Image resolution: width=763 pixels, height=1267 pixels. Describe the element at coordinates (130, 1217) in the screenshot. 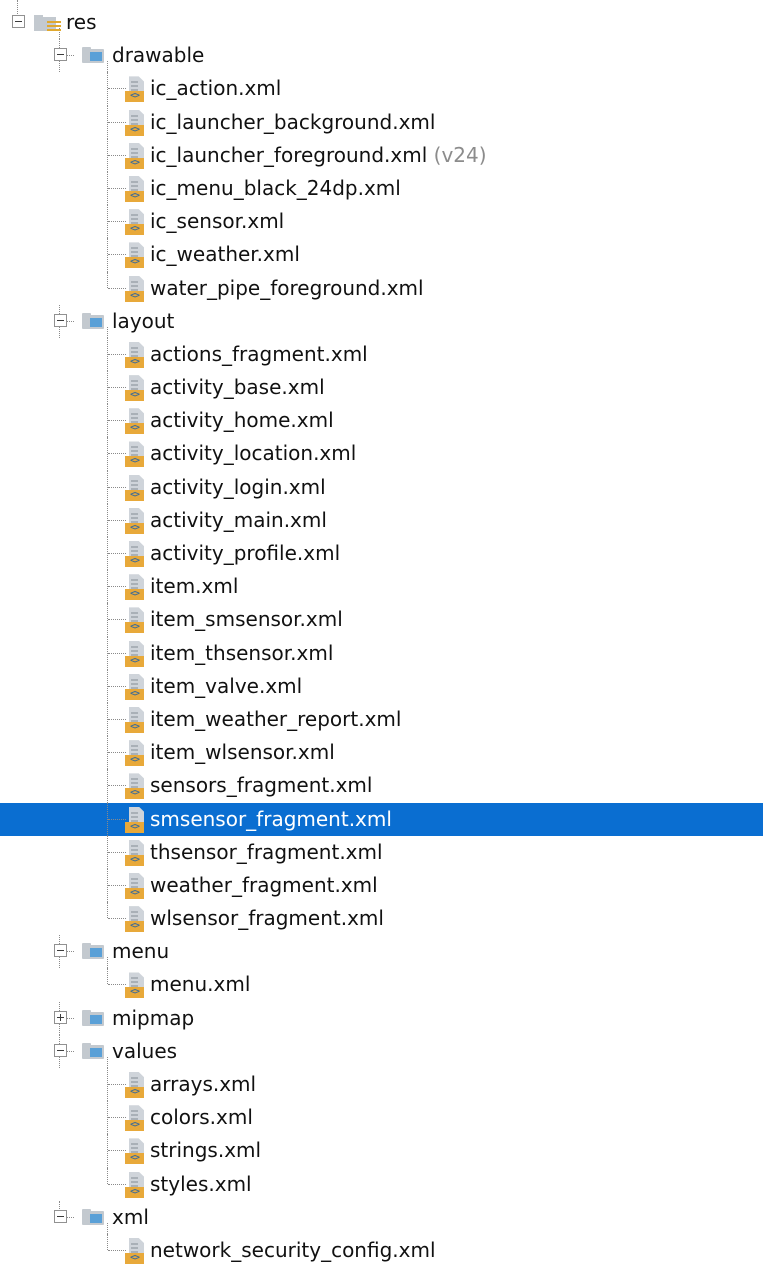

I see `tree-item-text: xml` at that location.